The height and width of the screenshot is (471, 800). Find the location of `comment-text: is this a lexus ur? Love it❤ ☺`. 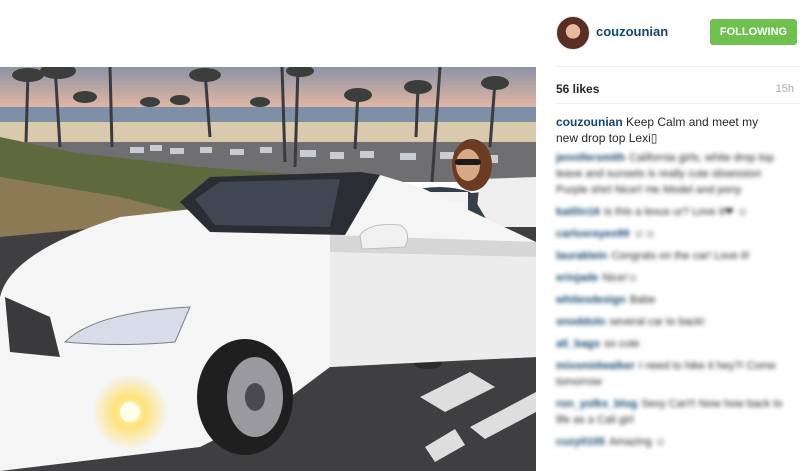

comment-text: is this a lexus ur? Love it❤ ☺ is located at coordinates (676, 212).